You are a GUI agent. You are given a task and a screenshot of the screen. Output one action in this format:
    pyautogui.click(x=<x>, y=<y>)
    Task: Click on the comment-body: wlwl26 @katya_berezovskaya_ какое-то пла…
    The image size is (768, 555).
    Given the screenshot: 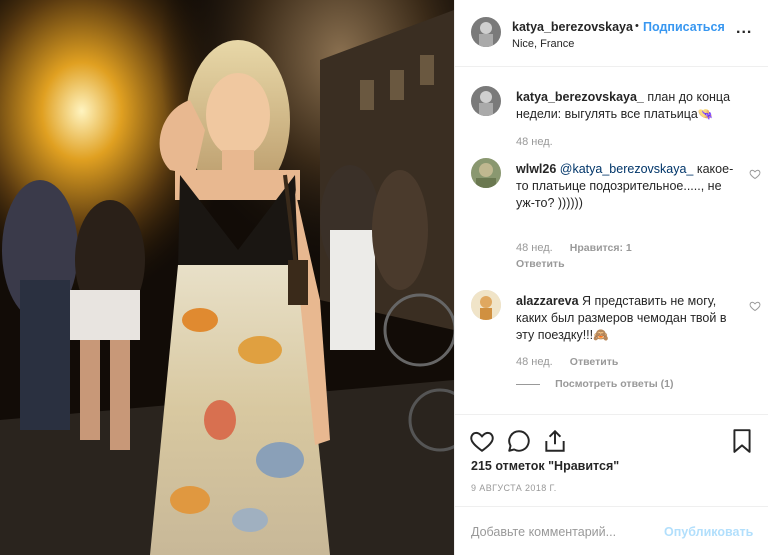 What is the action you would take?
    pyautogui.click(x=625, y=186)
    